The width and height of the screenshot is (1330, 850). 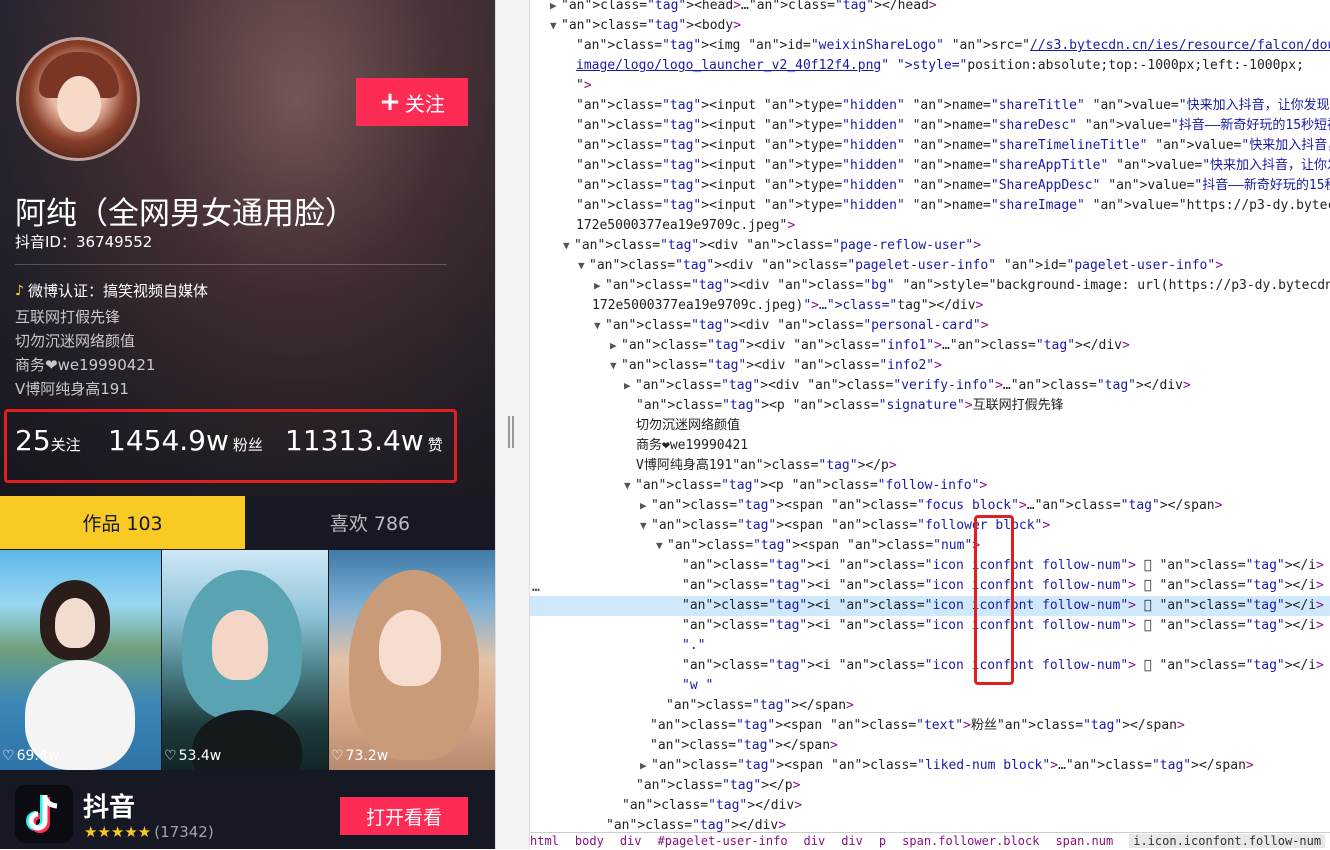 I want to click on app-rating: ★★★★★ (17342), so click(x=149, y=832).